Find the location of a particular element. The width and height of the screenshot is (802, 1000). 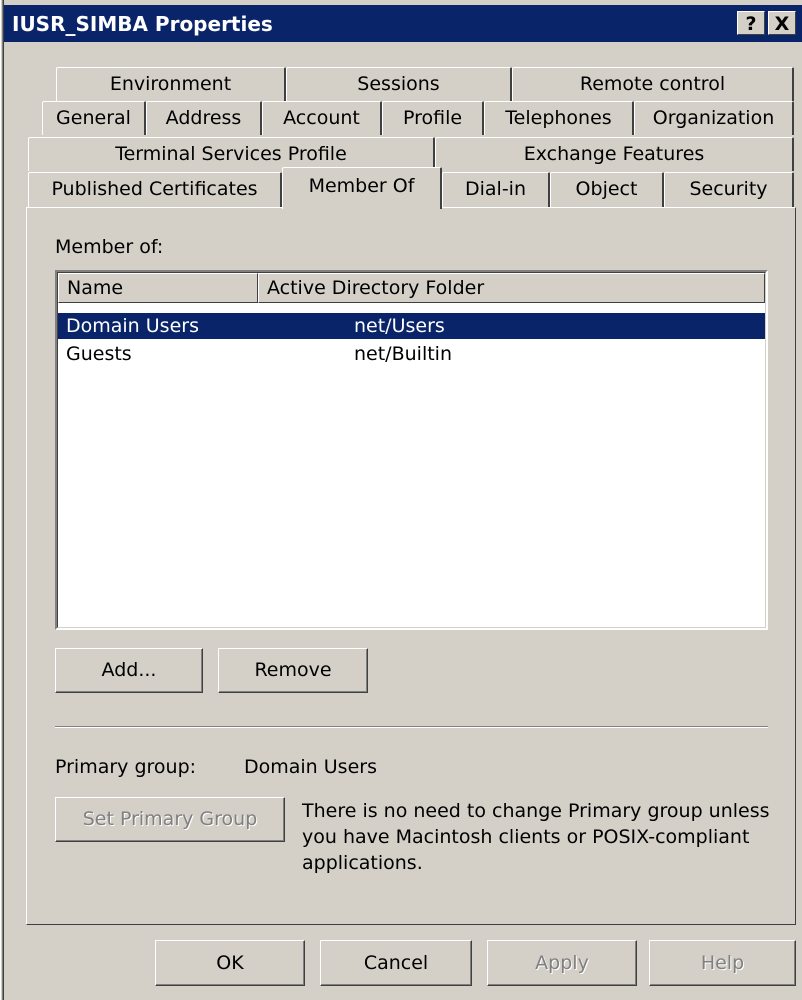

window-title: IUSR_SIMBA Properties is located at coordinates (142, 24).